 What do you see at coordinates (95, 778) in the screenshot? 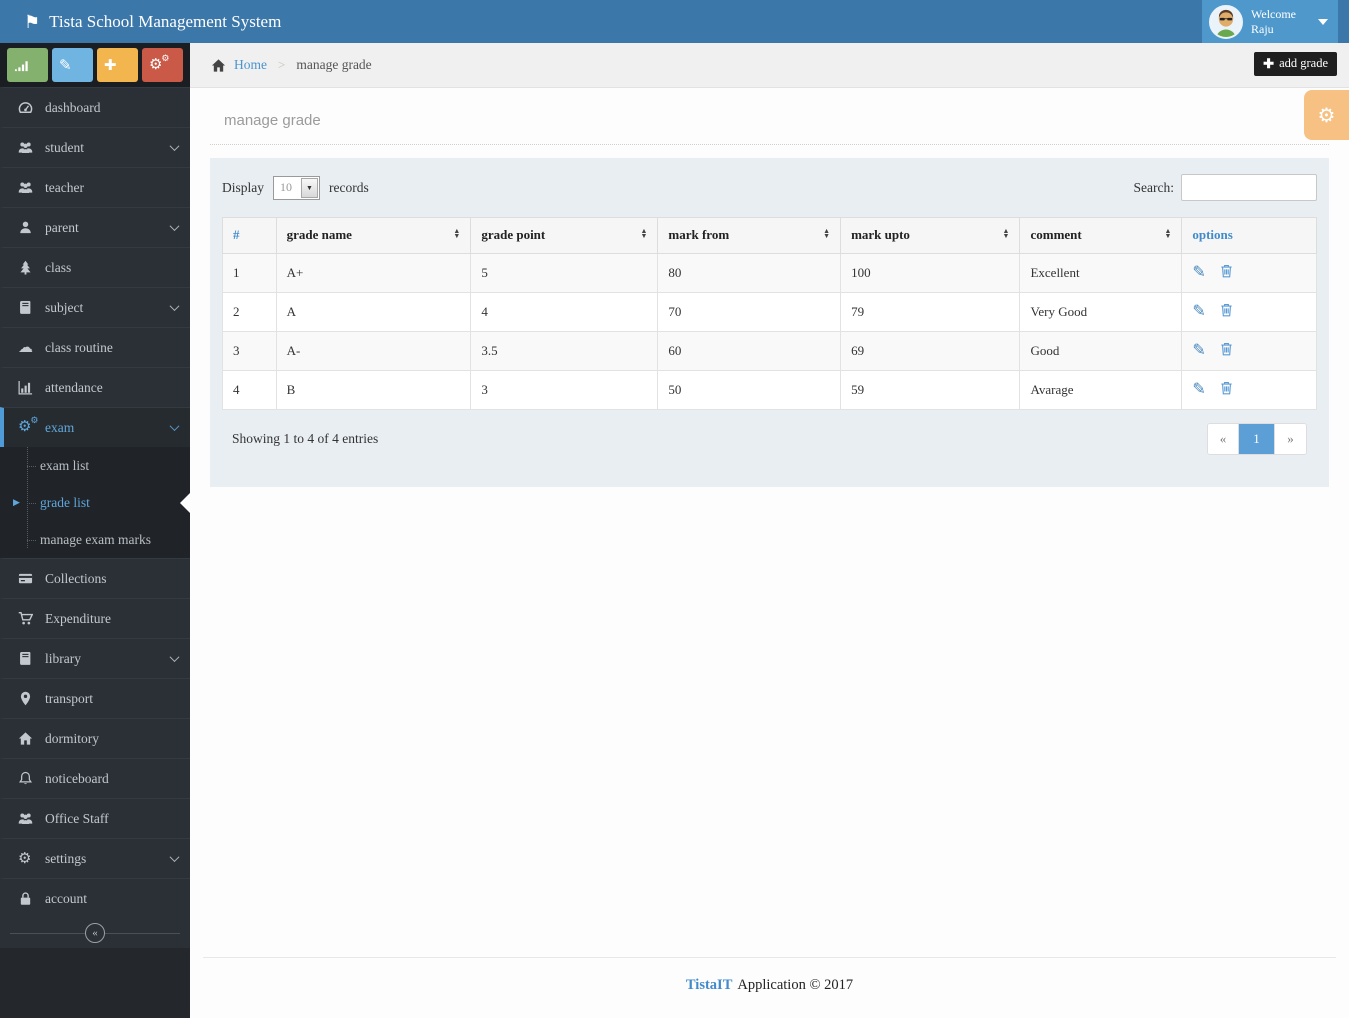
I see `sidebar-item-noticeboard: noticeboard` at bounding box center [95, 778].